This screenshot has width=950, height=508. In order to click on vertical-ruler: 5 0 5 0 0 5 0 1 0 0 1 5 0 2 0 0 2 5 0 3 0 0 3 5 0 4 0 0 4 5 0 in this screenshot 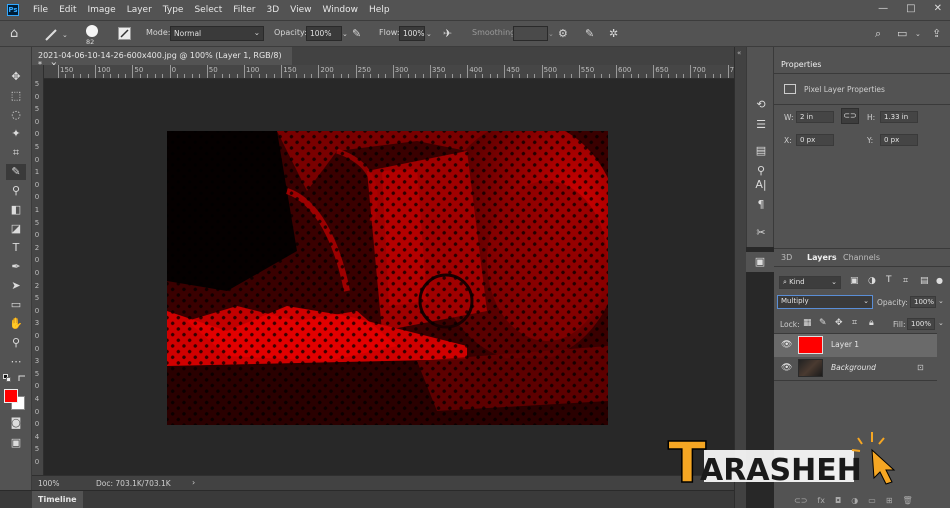, I will do `click(38, 270)`.